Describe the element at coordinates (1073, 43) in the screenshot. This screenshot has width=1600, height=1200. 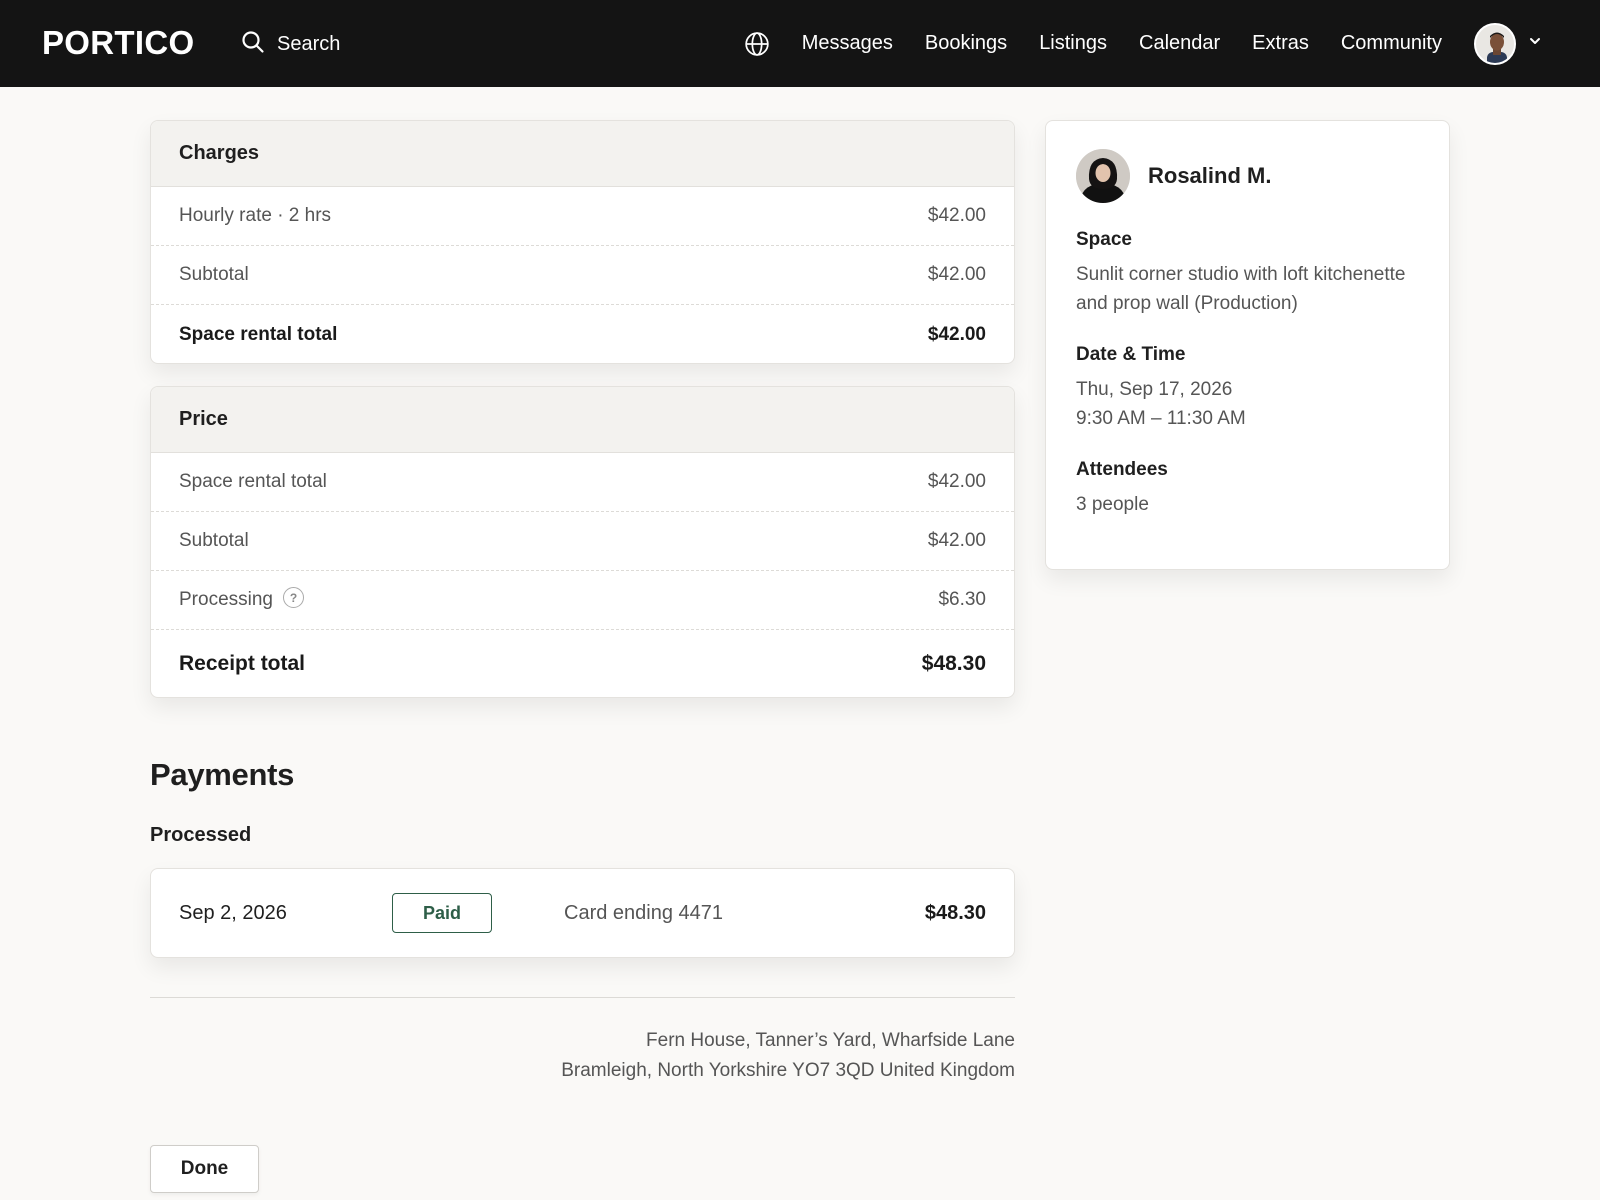
I see `nav-listings: Listings` at that location.